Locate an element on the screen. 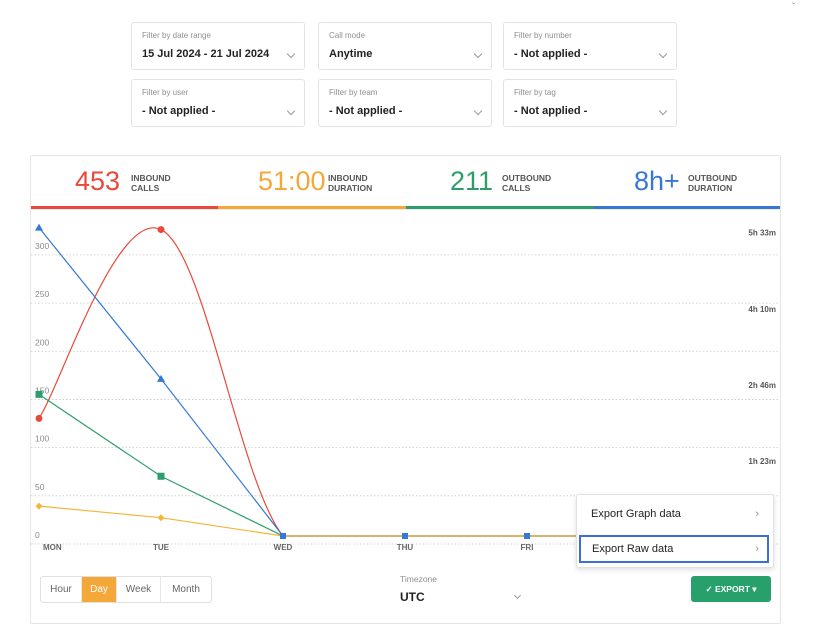  filter-value: 15 Jul 2024 - 21 Jul 2024 is located at coordinates (206, 54).